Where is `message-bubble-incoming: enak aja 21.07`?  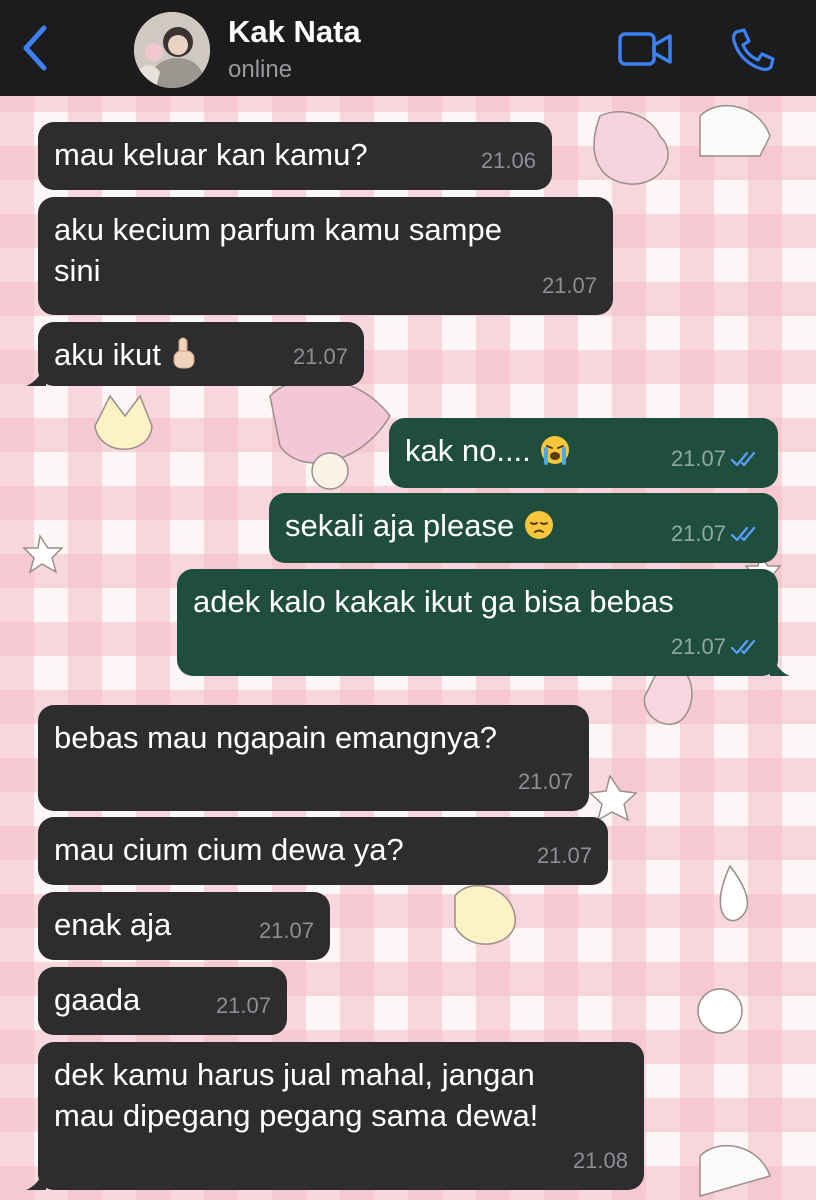 message-bubble-incoming: enak aja 21.07 is located at coordinates (184, 926).